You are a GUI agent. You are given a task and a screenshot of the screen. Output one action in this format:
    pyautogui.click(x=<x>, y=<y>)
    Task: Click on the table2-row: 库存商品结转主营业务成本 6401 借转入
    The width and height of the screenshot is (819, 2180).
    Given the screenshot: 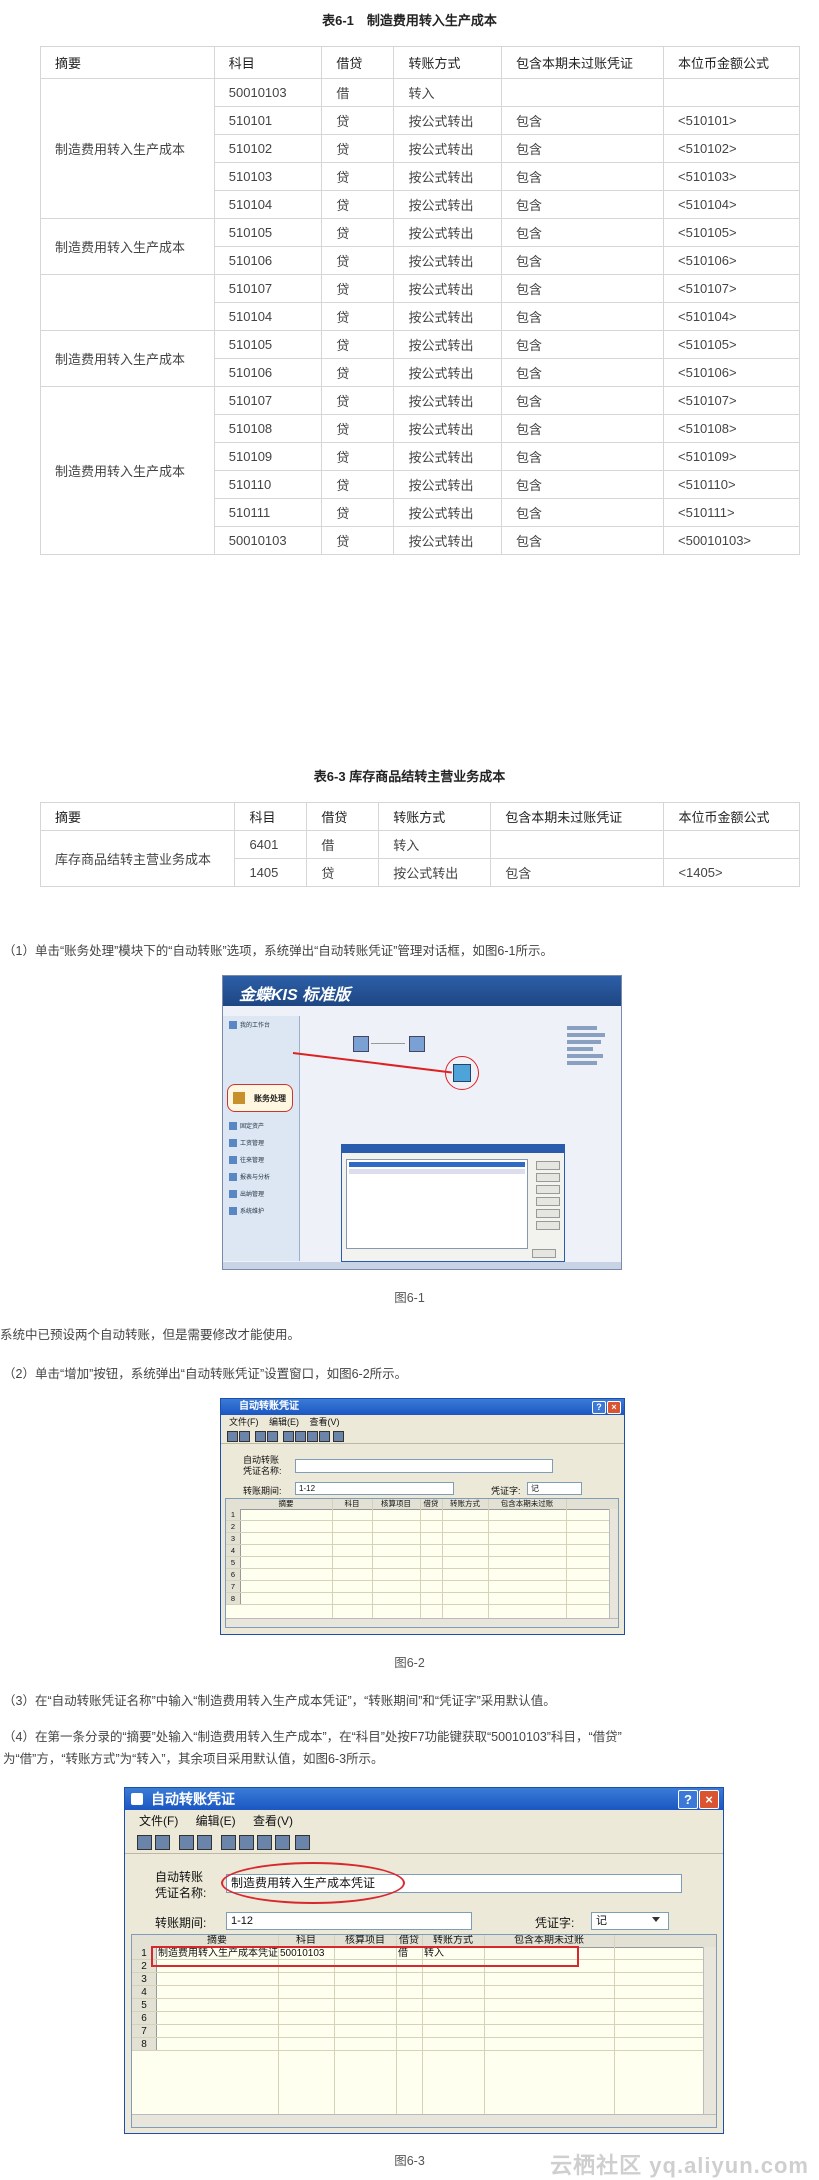 What is the action you would take?
    pyautogui.click(x=419, y=858)
    